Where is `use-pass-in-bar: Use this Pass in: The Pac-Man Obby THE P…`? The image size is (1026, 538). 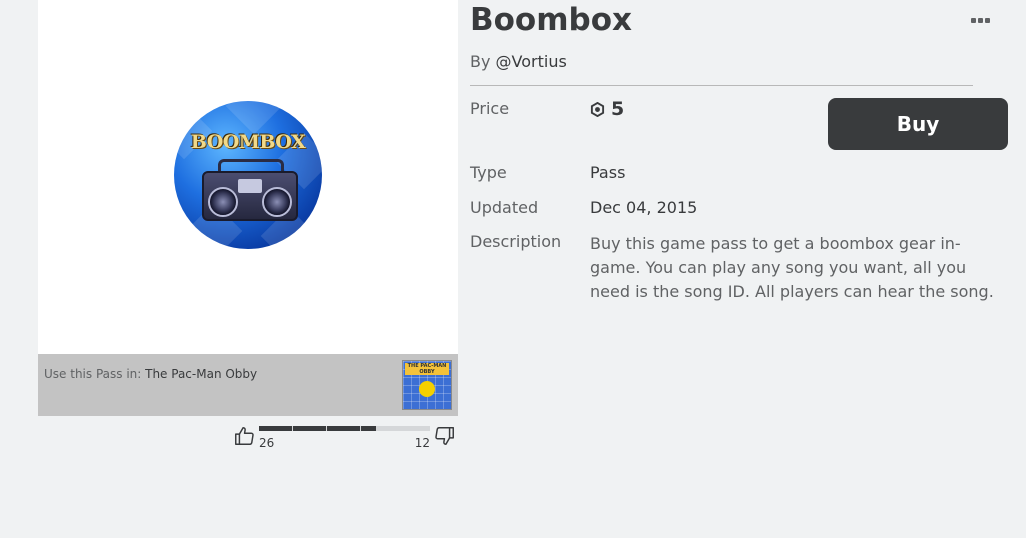
use-pass-in-bar: Use this Pass in: The Pac-Man Obby THE P… is located at coordinates (248, 385).